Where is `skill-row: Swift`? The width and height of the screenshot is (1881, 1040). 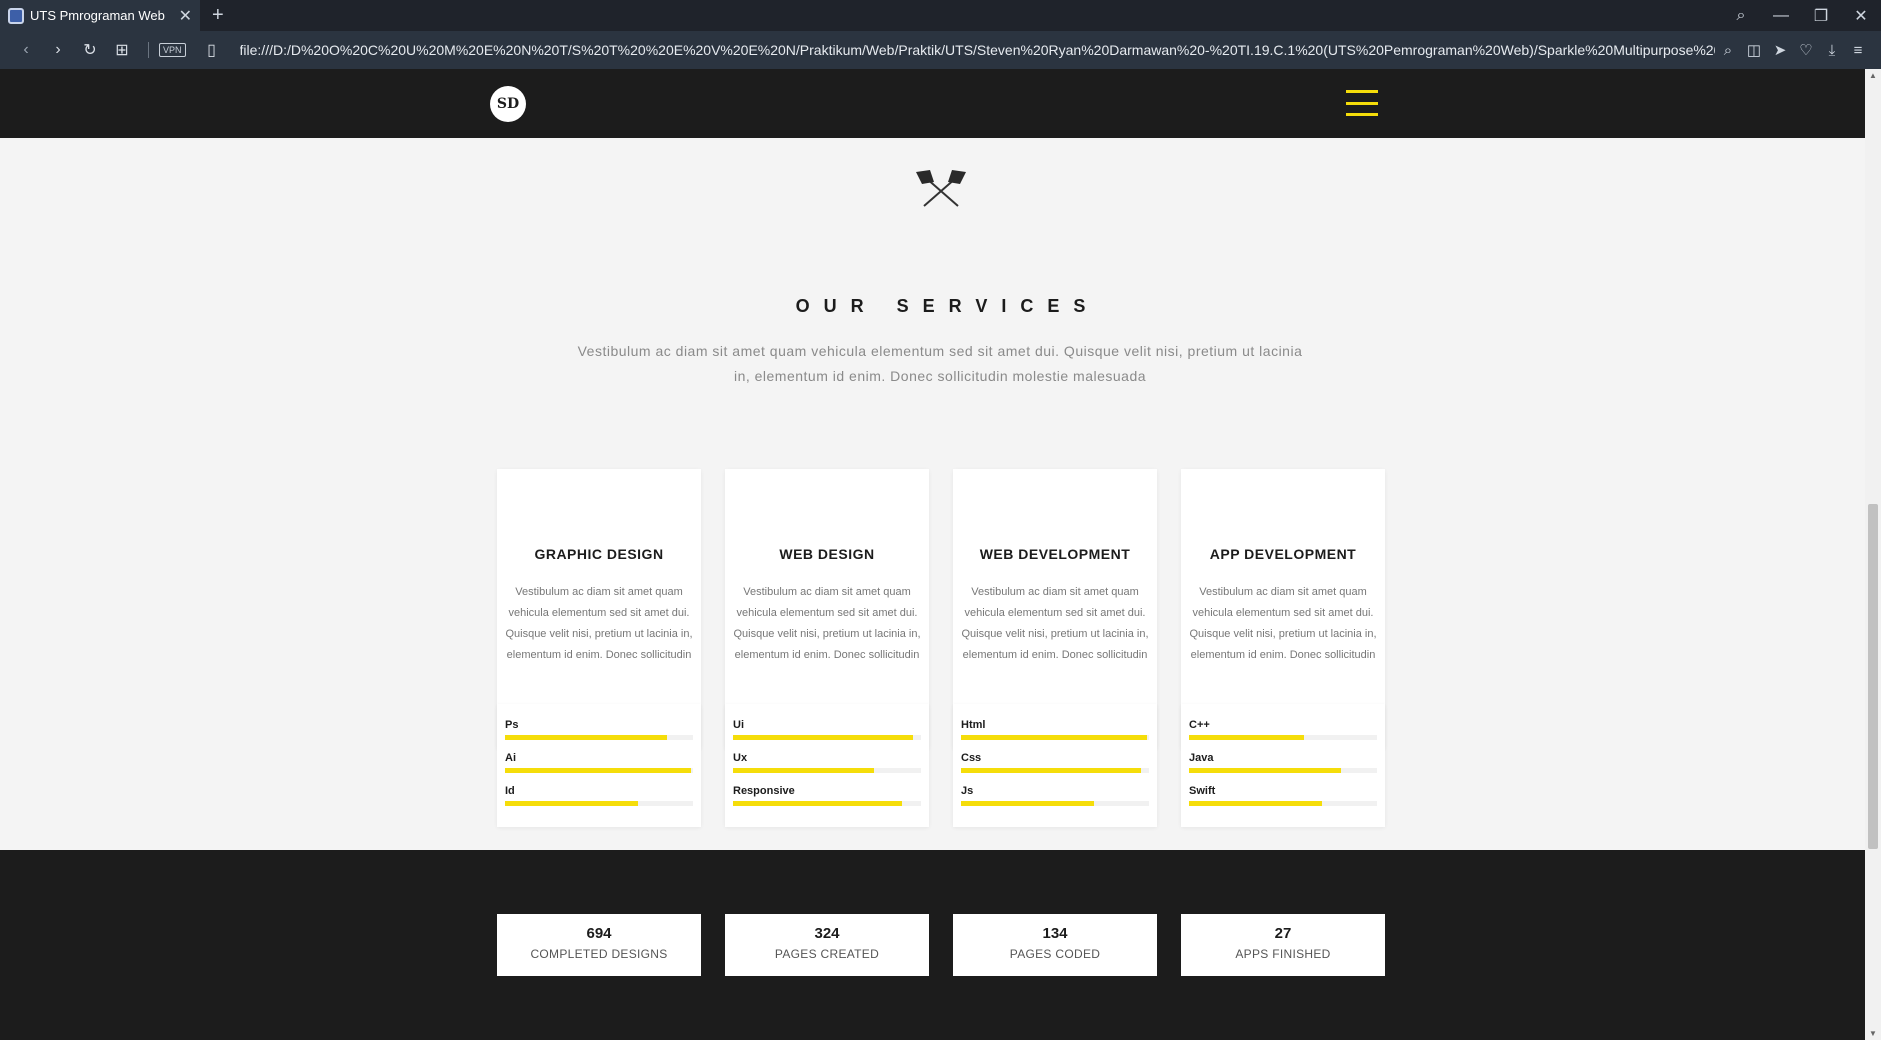
skill-row: Swift is located at coordinates (1283, 801).